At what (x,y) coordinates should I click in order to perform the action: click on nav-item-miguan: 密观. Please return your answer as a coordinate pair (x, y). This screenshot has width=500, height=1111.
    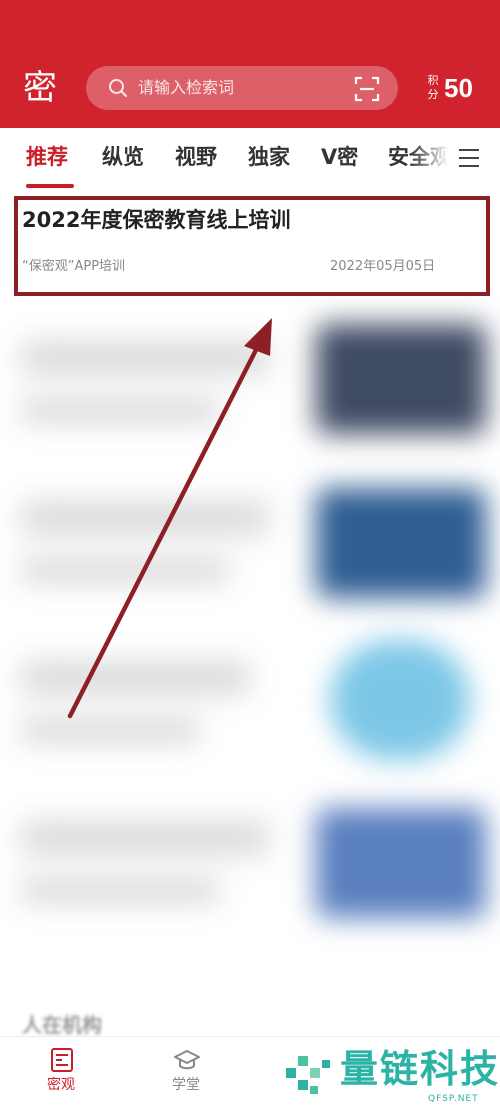
    Looking at the image, I should click on (61, 1085).